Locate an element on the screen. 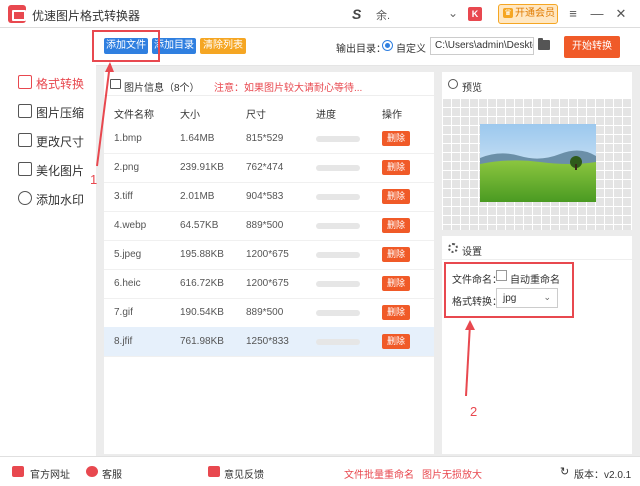 The height and width of the screenshot is (486, 640). file-dimensions: 904*583 is located at coordinates (265, 196).